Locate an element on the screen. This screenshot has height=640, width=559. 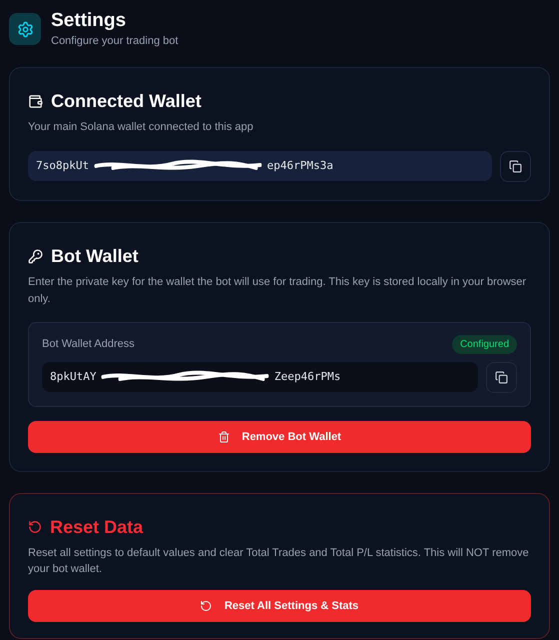
wallet-icon is located at coordinates (35, 102).